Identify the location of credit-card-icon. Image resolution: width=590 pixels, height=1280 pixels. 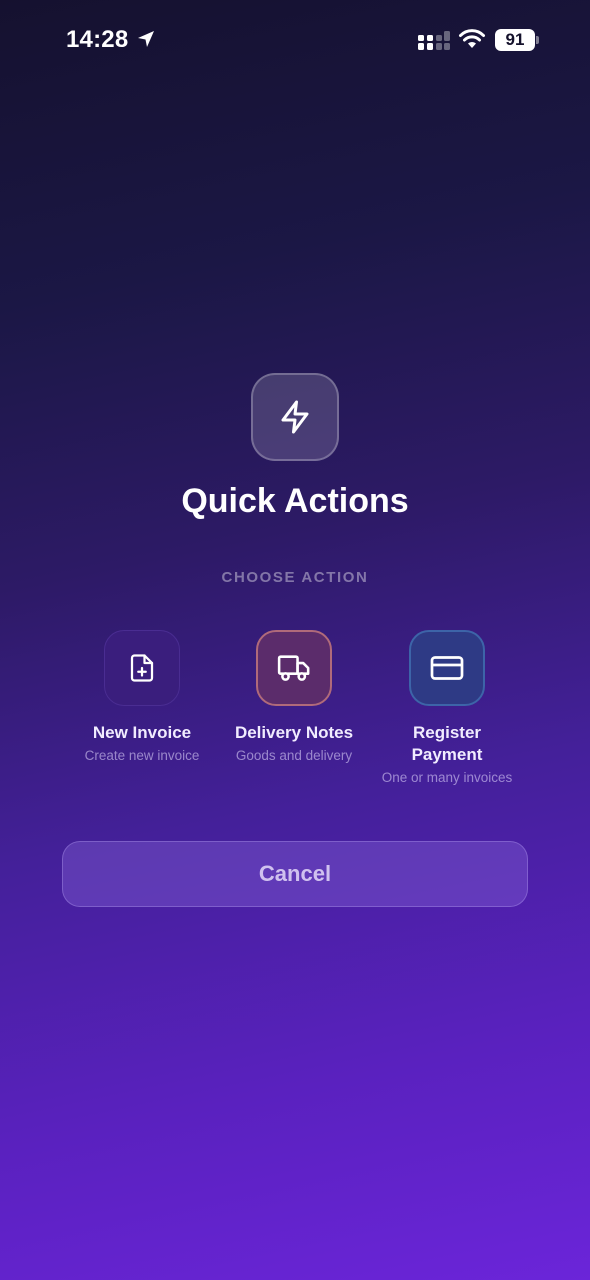
(447, 668).